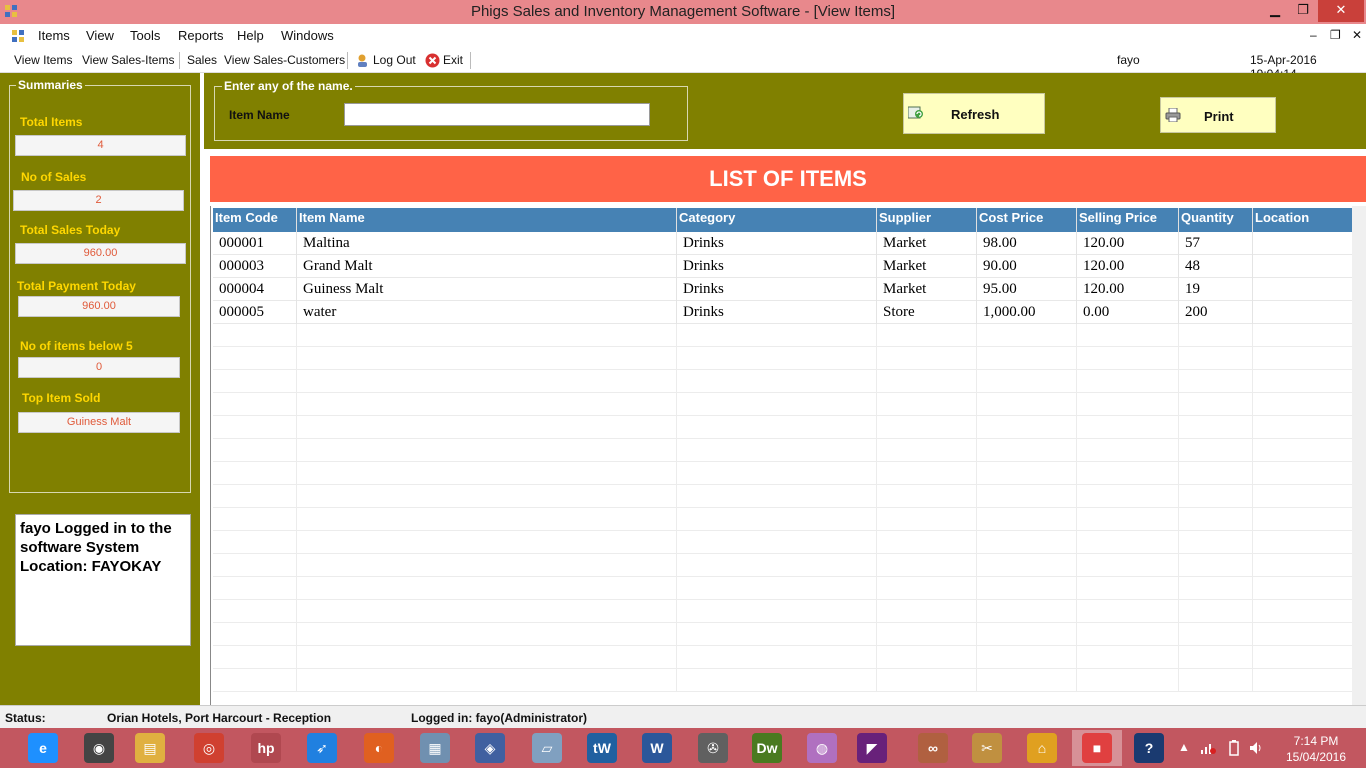 The height and width of the screenshot is (768, 1366). Describe the element at coordinates (128, 60) in the screenshot. I see `view-sales-items-button: View Sales-Items` at that location.